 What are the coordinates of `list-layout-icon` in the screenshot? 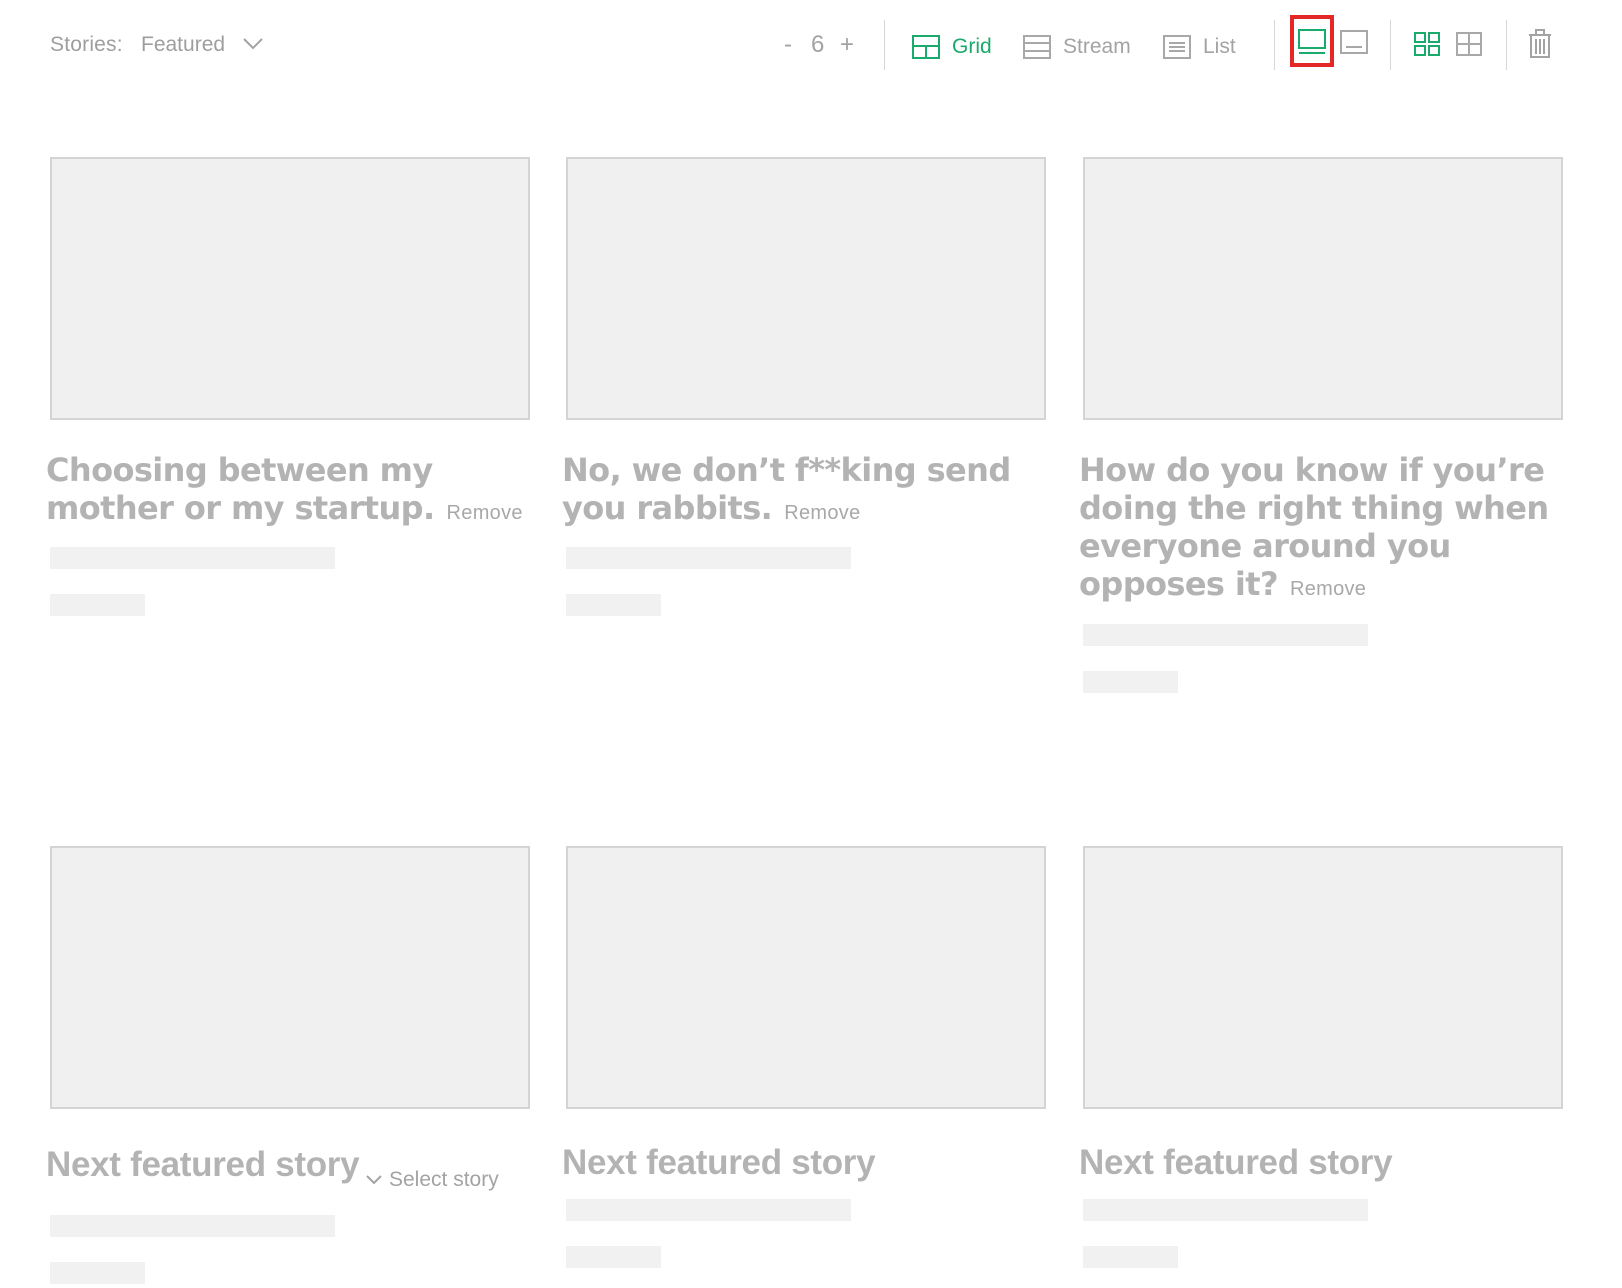 It's located at (1177, 47).